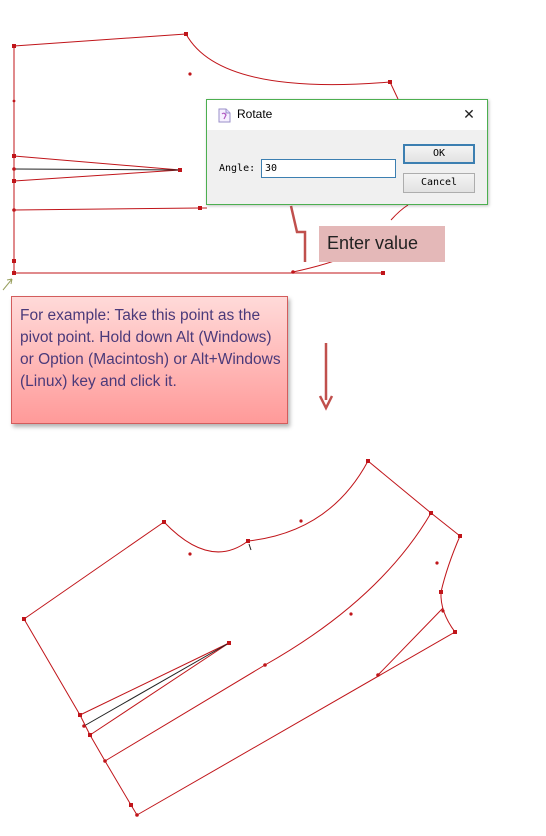  What do you see at coordinates (224, 115) in the screenshot?
I see `document-icon` at bounding box center [224, 115].